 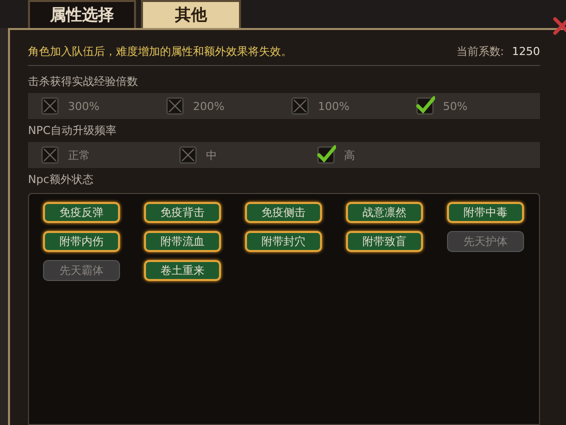 What do you see at coordinates (81, 241) in the screenshot?
I see `status-chip: 附带内伤` at bounding box center [81, 241].